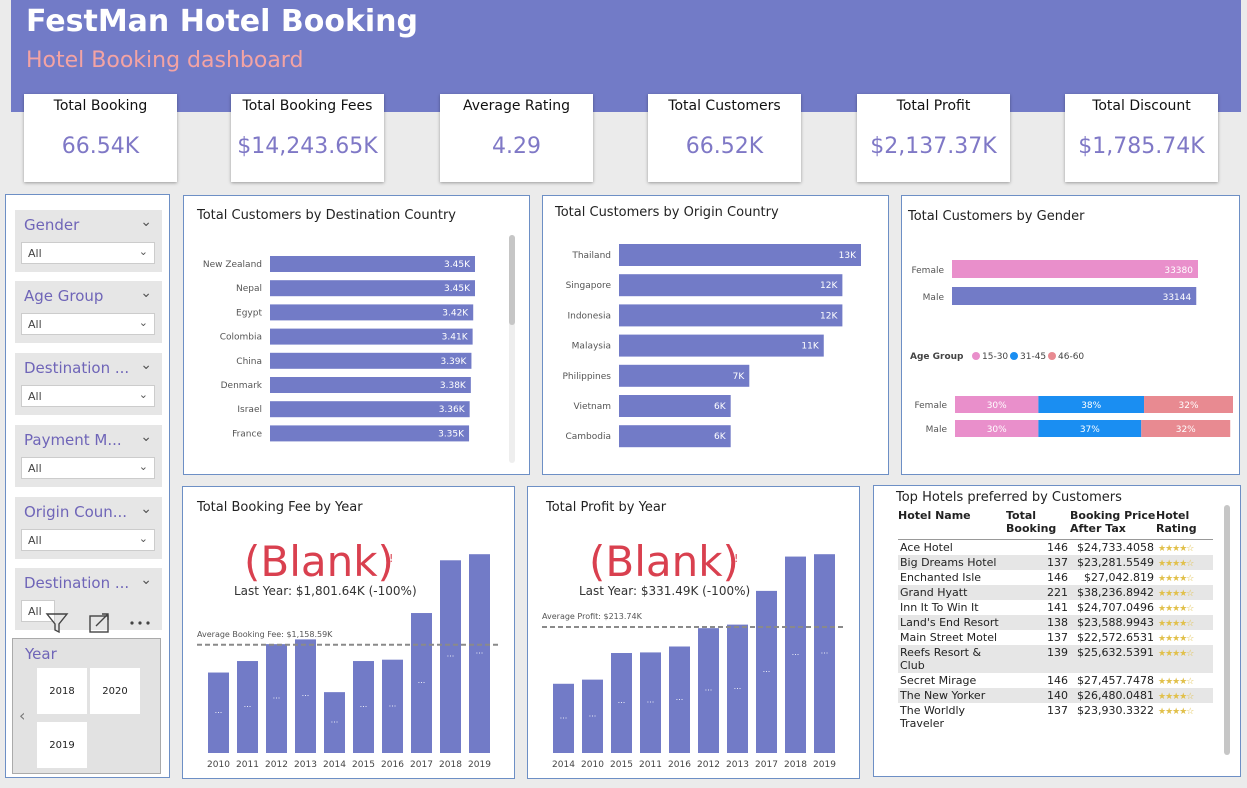 The image size is (1247, 788). I want to click on chart-title: Total Customers by Destination Country, so click(326, 215).